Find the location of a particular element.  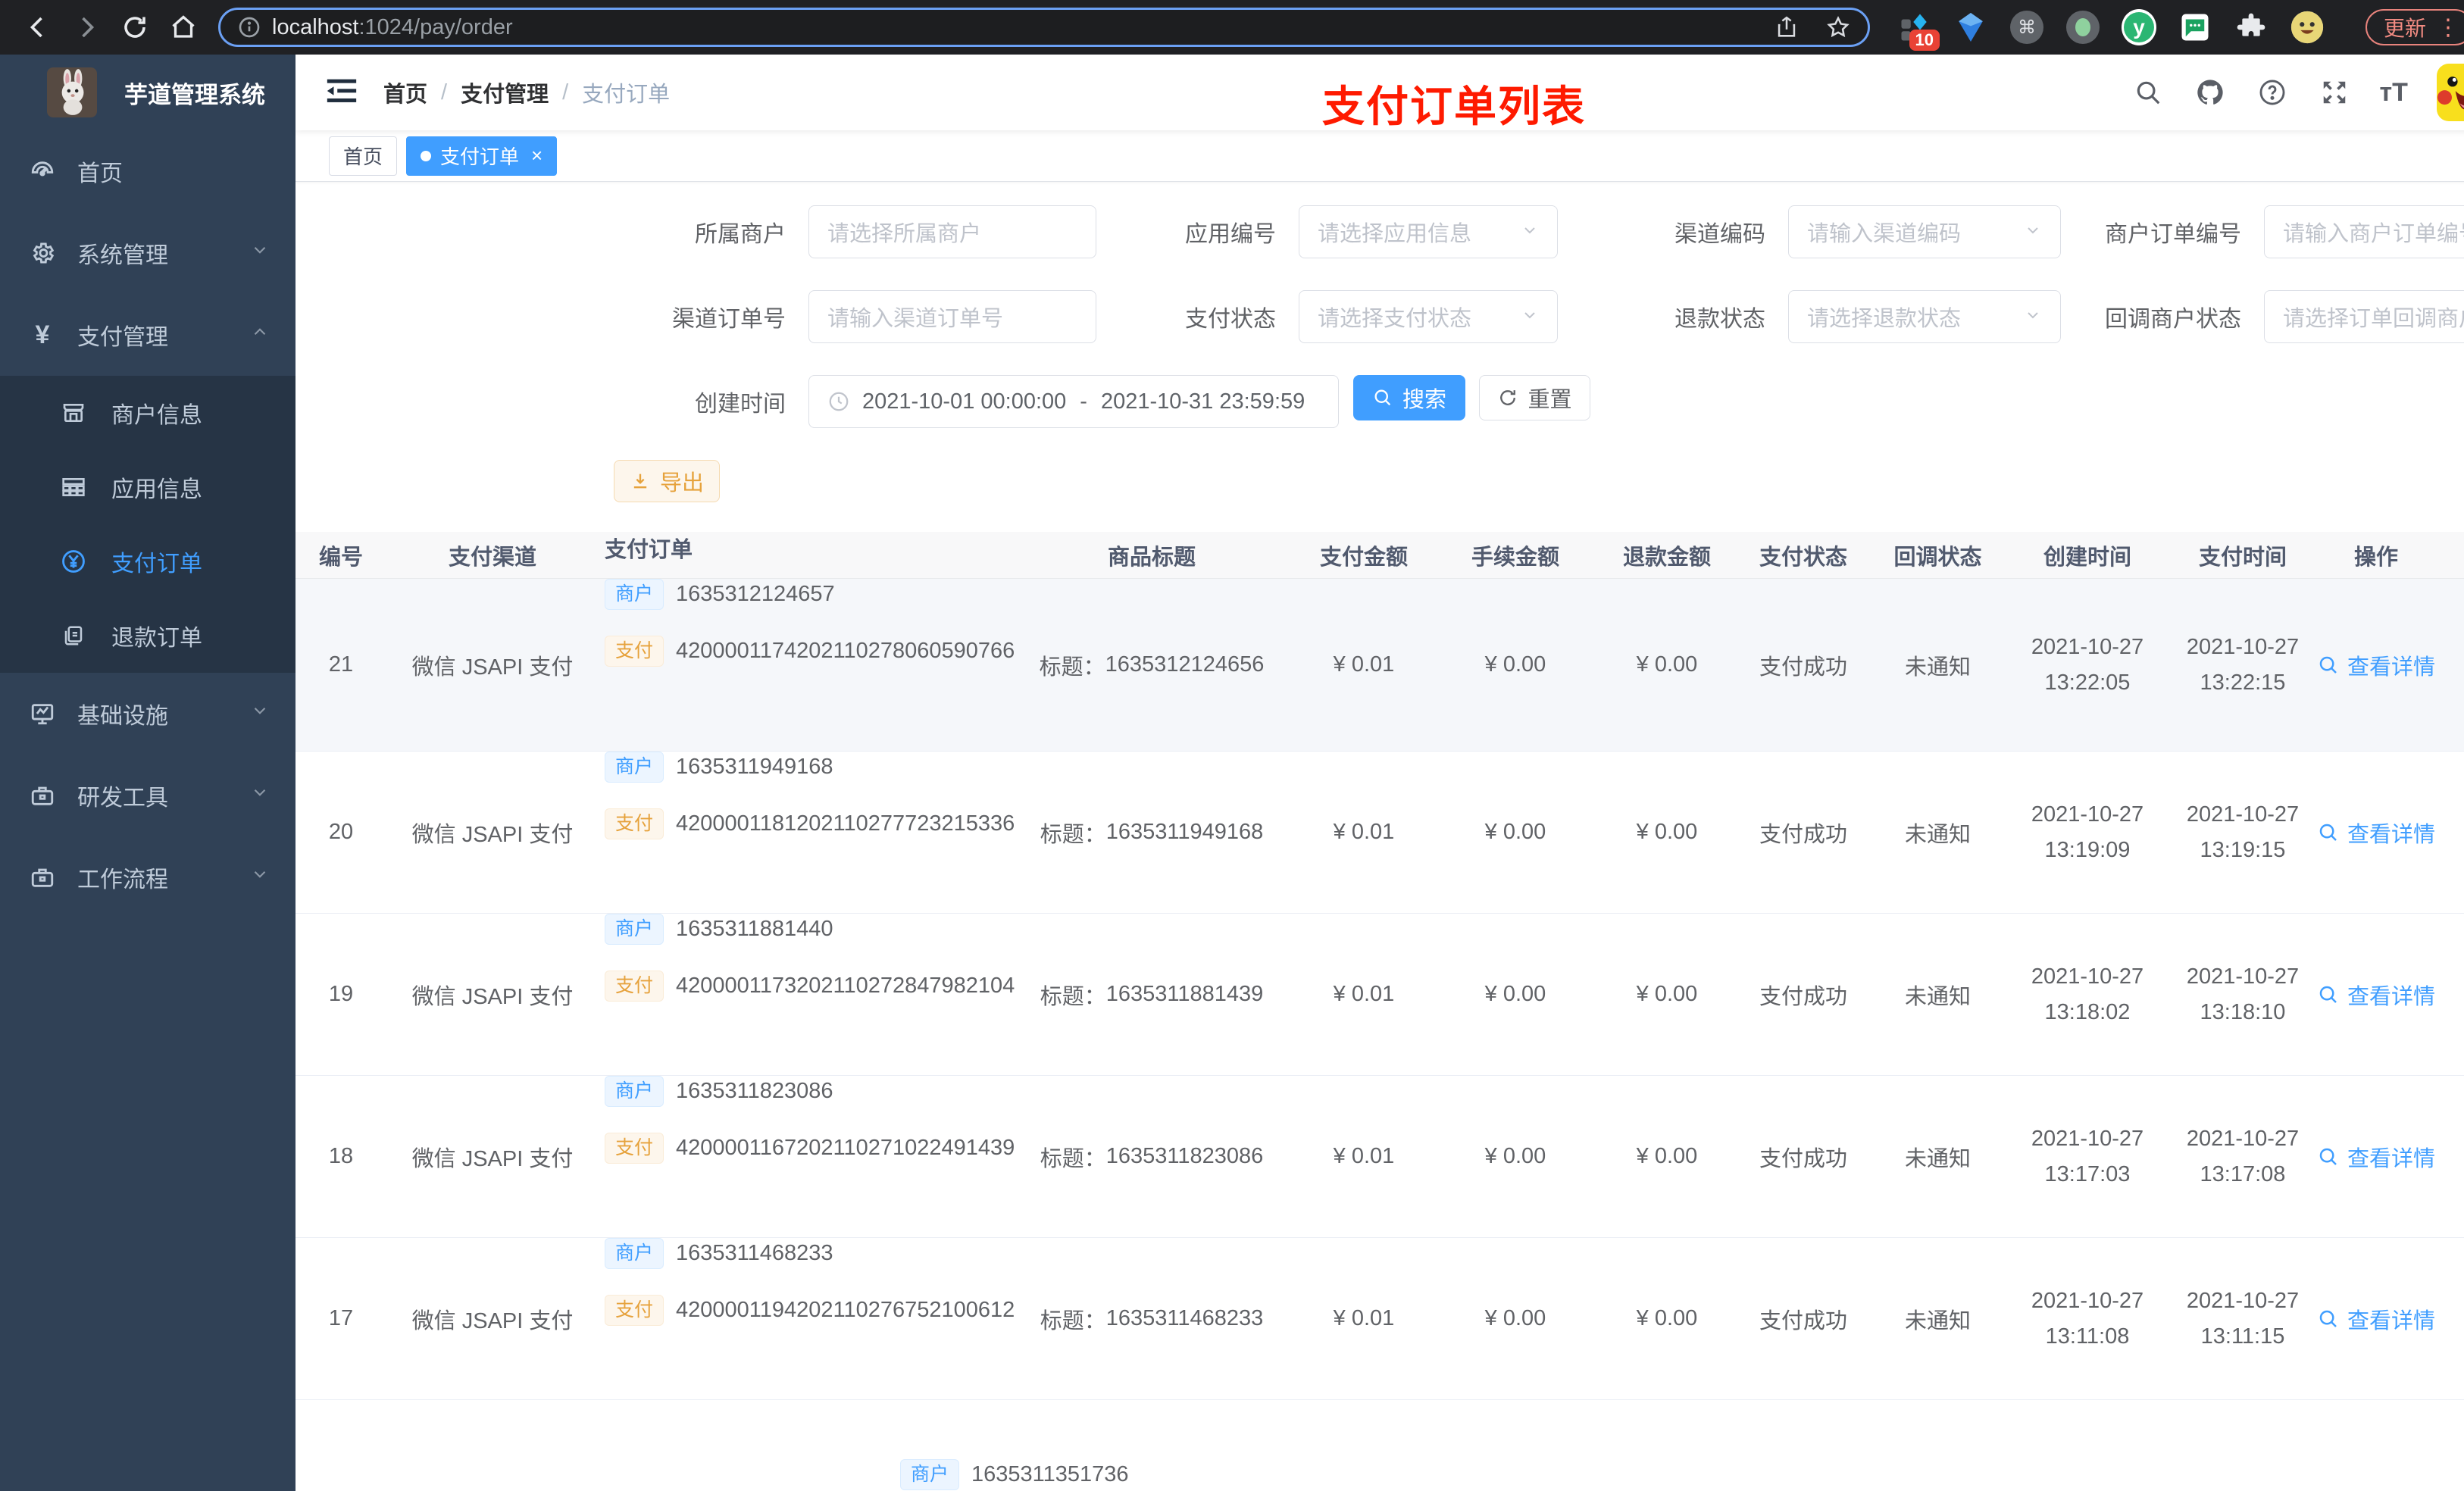

sidebar-item-merchant-info: 商户信息 is located at coordinates (147, 413).